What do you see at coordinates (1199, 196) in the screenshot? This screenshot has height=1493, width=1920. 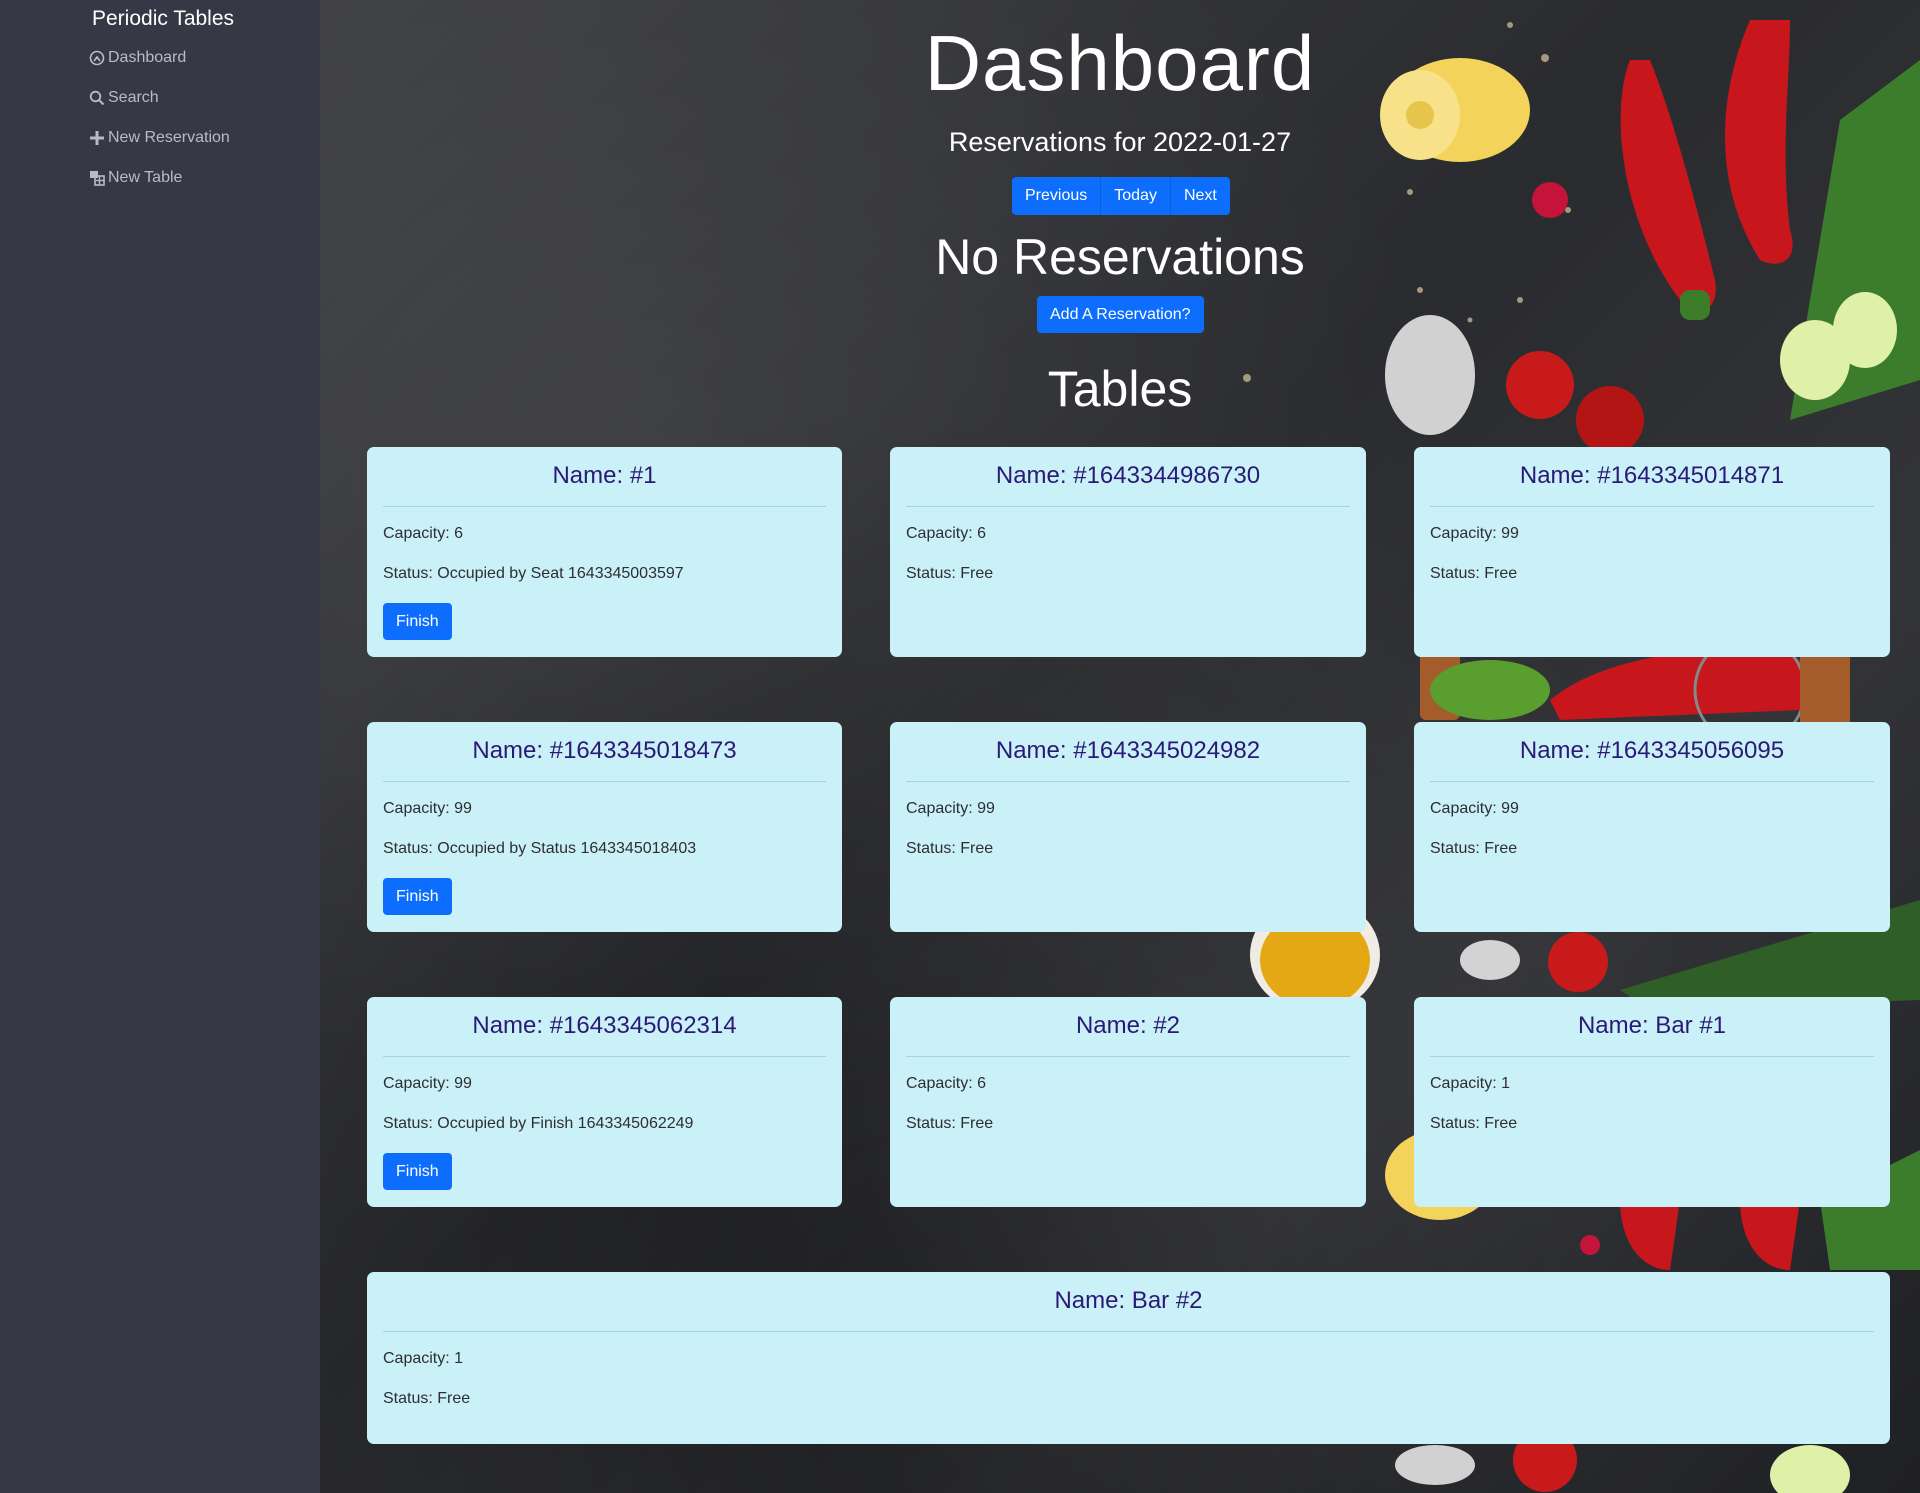 I see `next-button: Next` at bounding box center [1199, 196].